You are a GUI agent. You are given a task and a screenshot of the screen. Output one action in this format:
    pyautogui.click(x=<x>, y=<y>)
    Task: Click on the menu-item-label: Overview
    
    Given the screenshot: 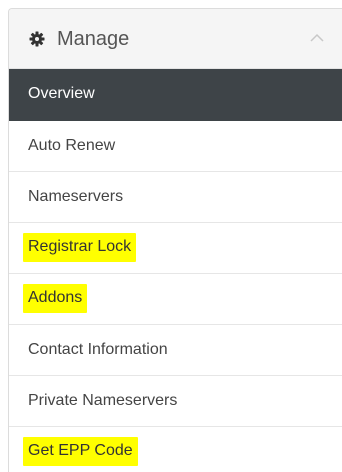 What is the action you would take?
    pyautogui.click(x=61, y=93)
    